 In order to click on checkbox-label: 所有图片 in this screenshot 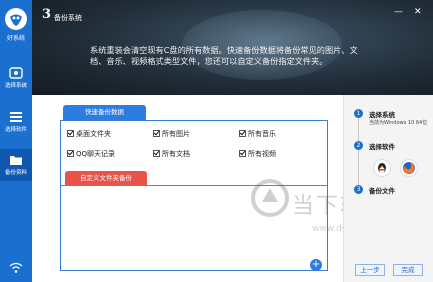, I will do `click(176, 134)`.